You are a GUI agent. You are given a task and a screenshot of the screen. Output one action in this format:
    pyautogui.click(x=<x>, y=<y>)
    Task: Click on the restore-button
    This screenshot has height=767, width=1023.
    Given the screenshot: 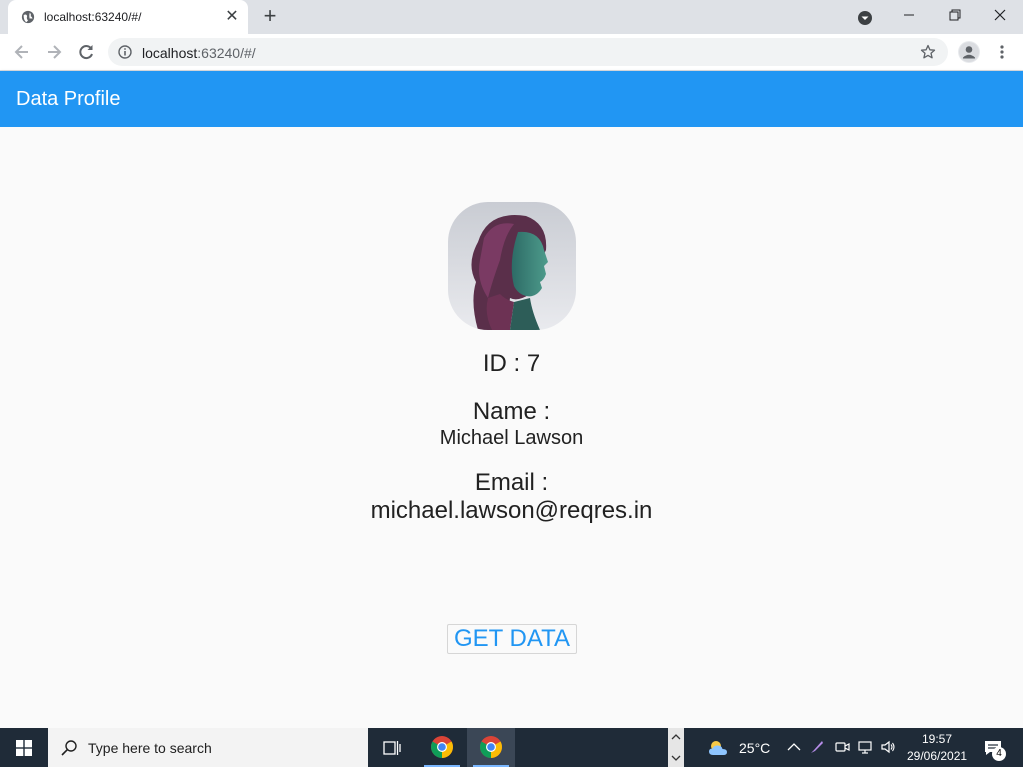 What is the action you would take?
    pyautogui.click(x=955, y=15)
    